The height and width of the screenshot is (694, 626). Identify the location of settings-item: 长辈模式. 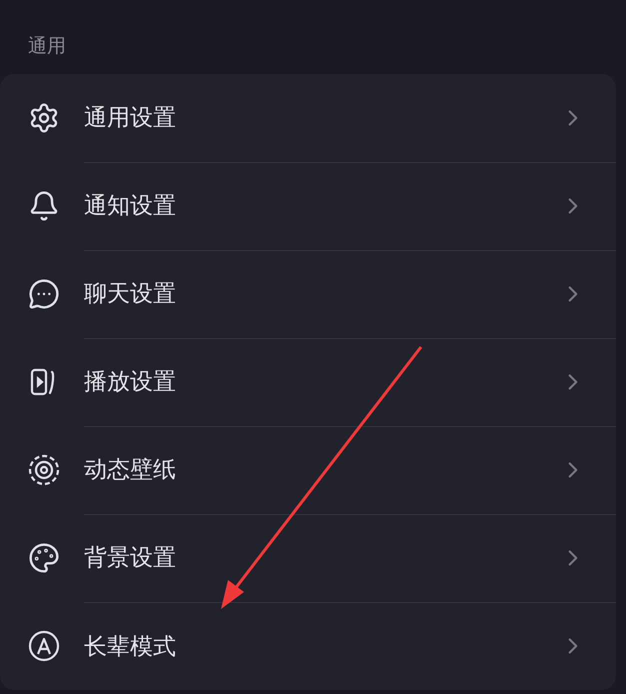
(322, 646).